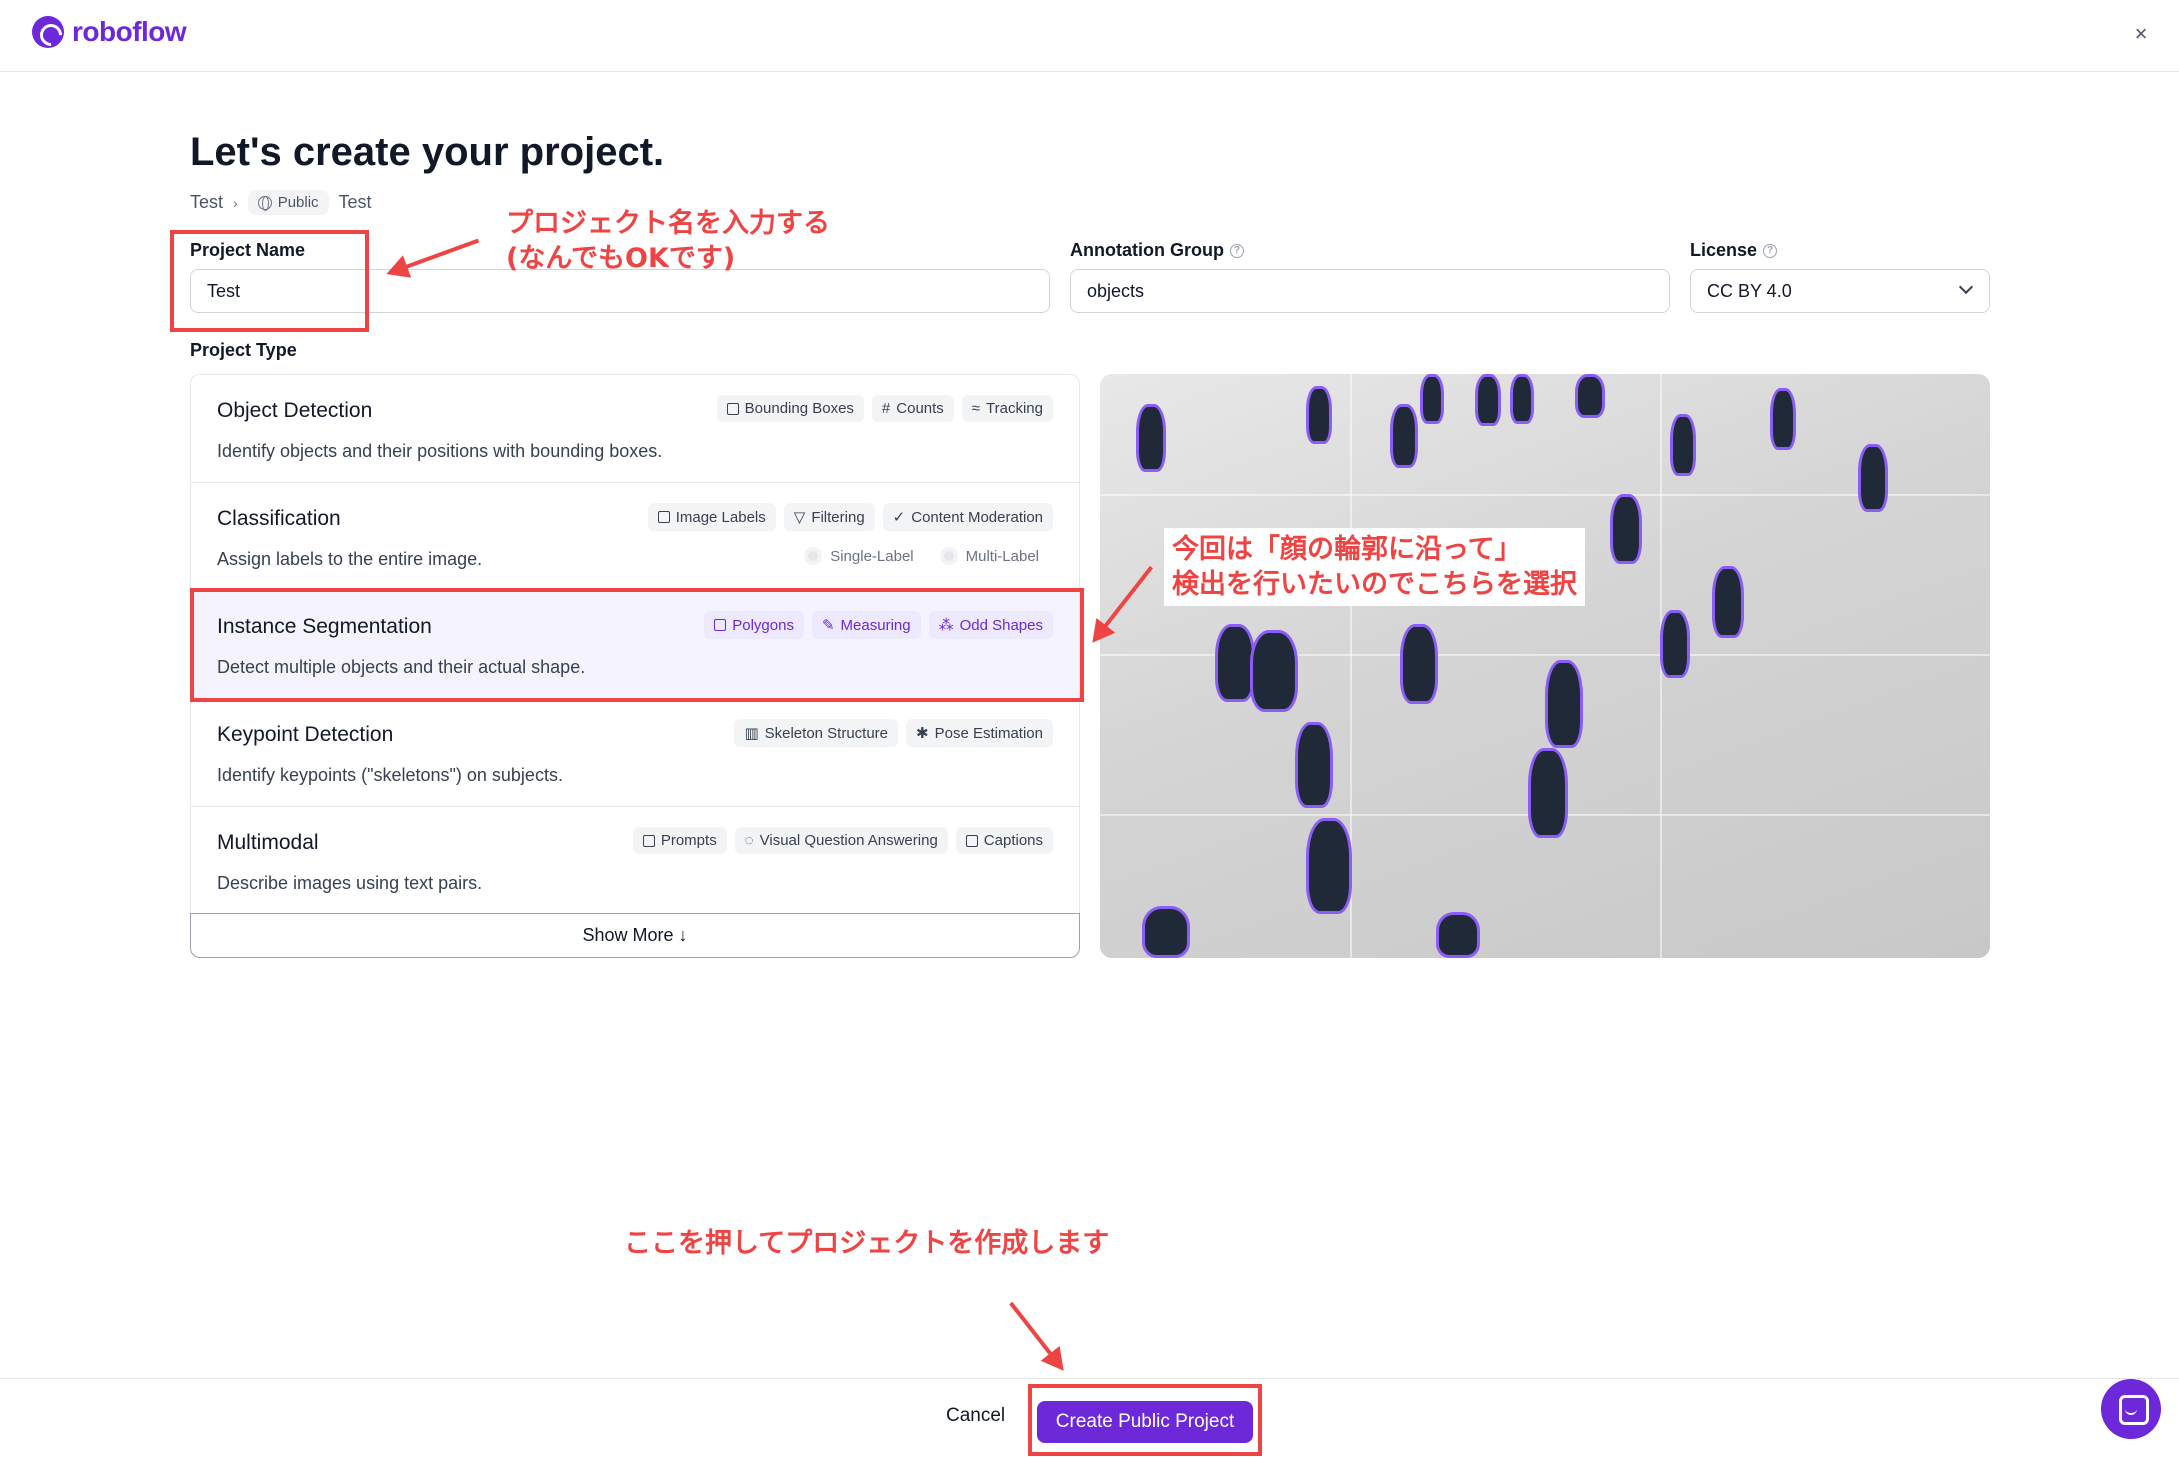 The image size is (2179, 1457). What do you see at coordinates (350, 559) in the screenshot?
I see `type-description: Assign labels to the entire image.` at bounding box center [350, 559].